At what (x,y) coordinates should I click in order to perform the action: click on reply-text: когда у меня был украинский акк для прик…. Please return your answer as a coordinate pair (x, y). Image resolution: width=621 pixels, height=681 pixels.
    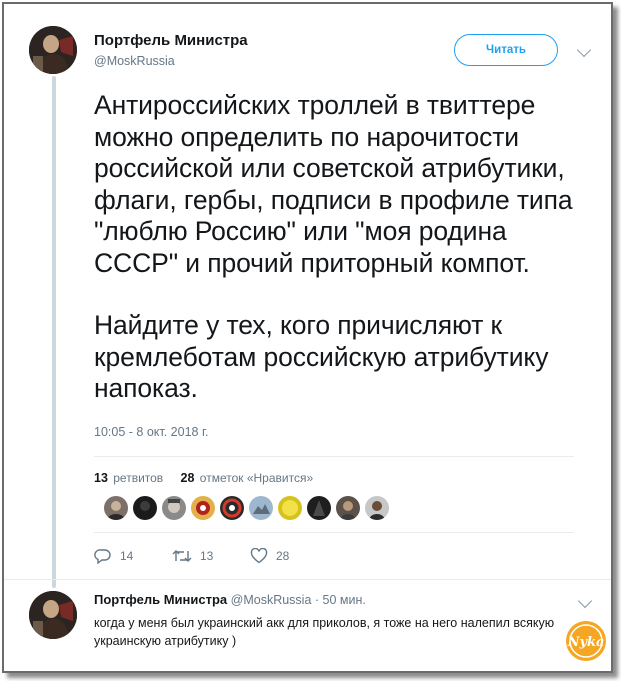
    Looking at the image, I should click on (324, 632).